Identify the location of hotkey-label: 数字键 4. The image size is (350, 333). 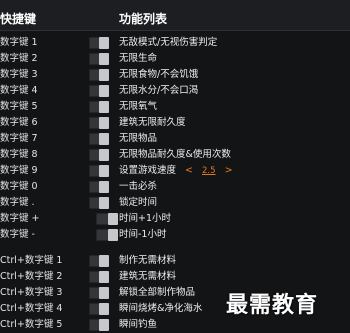
(19, 90).